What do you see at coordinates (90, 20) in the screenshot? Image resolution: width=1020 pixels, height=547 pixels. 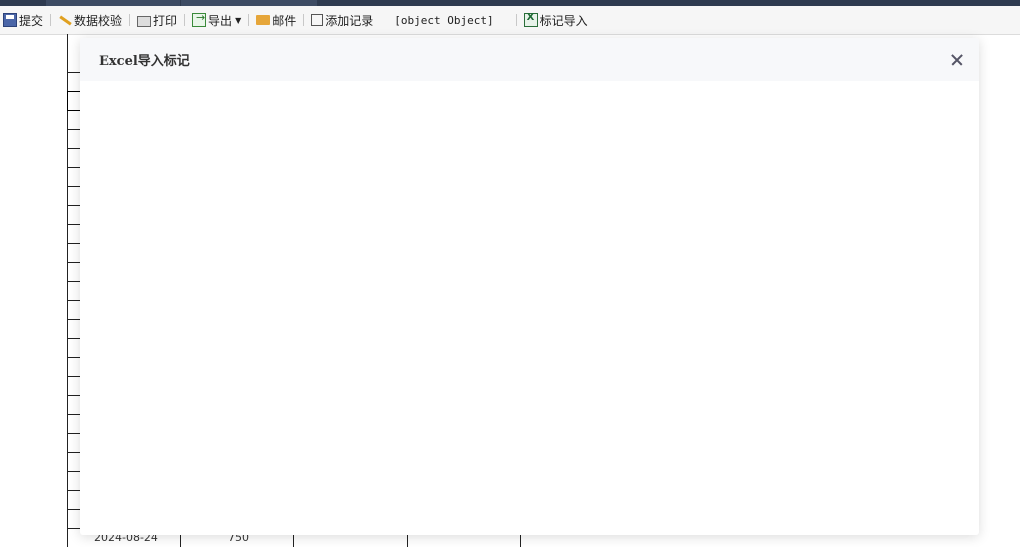 I see `validate-button: 数据校验` at bounding box center [90, 20].